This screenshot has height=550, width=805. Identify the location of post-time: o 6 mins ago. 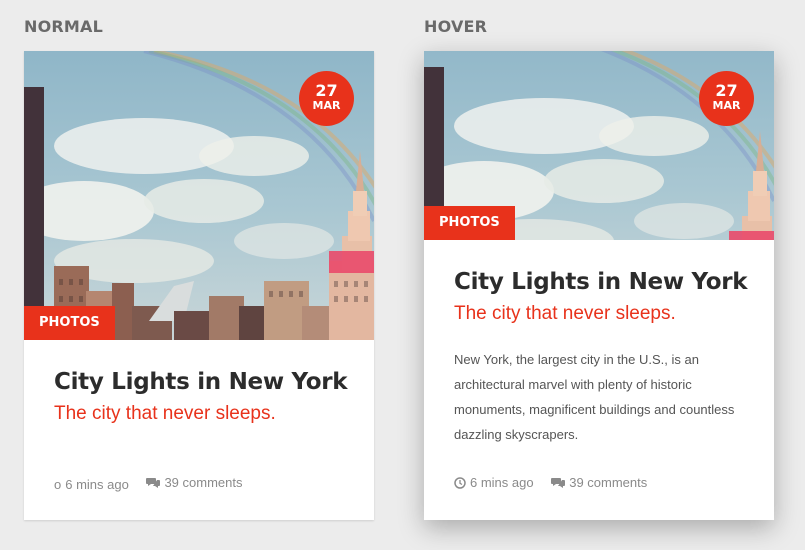
(91, 484).